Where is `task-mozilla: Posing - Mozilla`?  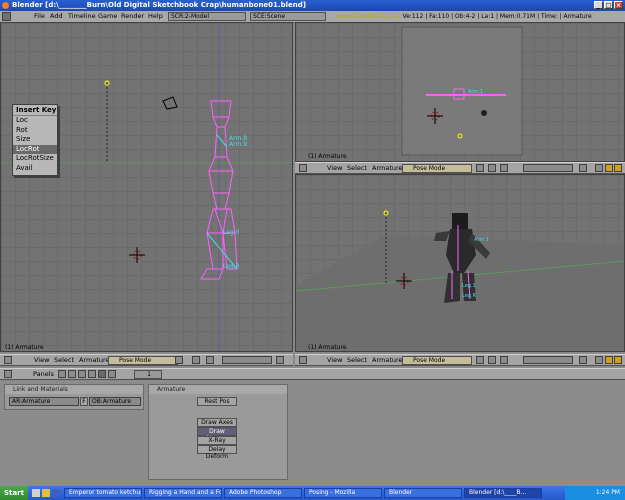 task-mozilla: Posing - Mozilla is located at coordinates (343, 493).